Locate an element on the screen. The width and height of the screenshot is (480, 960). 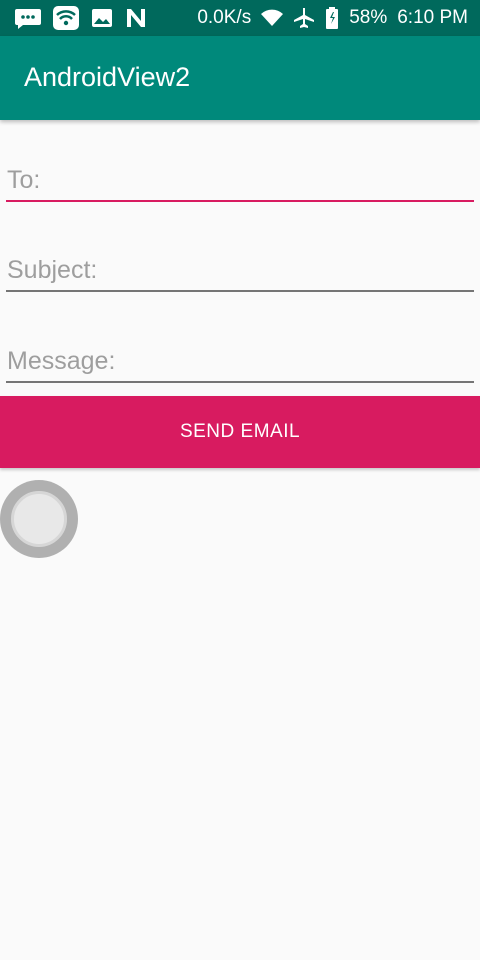
status-bar-system: 0.0K/s 58% 6:10 PM is located at coordinates (332, 18).